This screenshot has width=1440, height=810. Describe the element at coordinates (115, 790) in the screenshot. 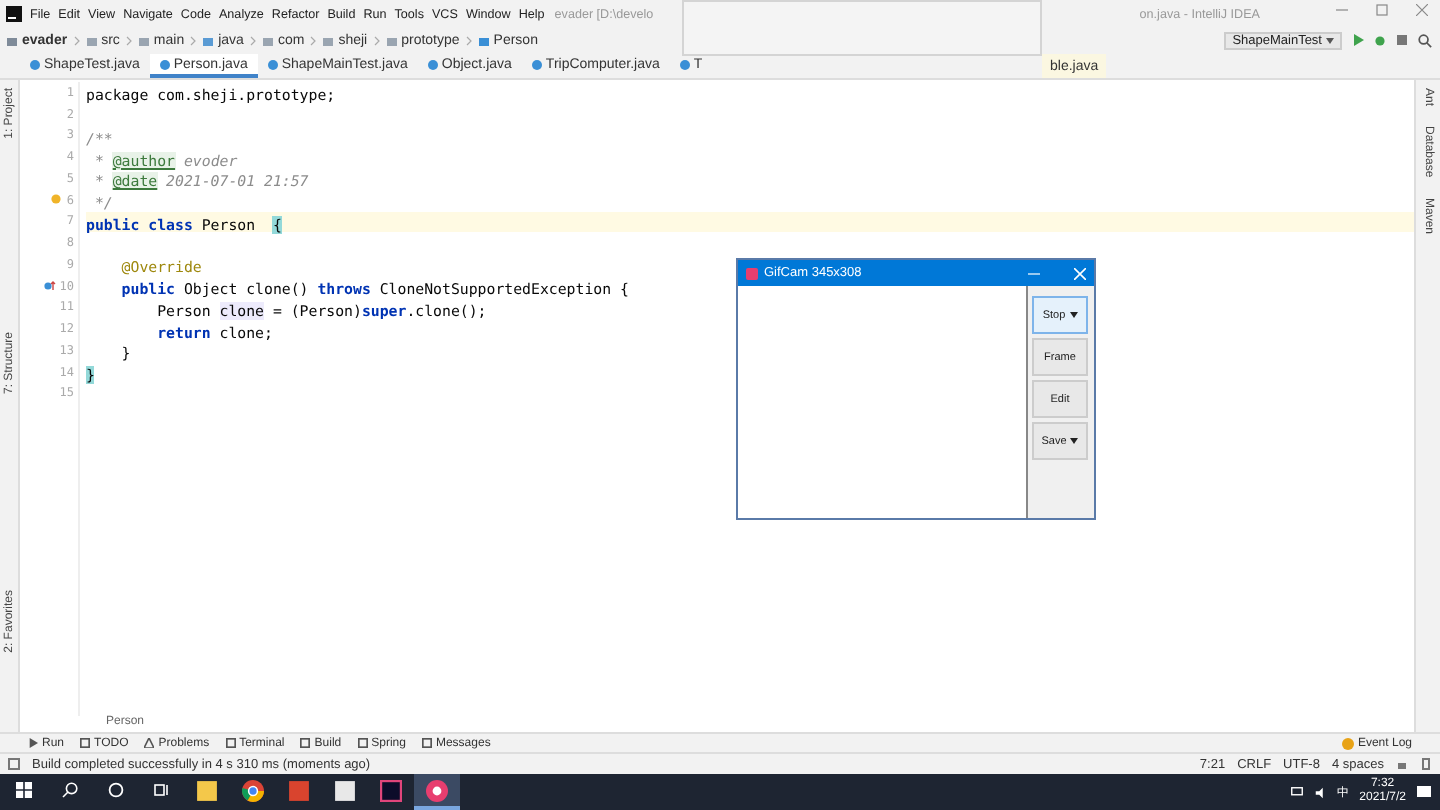

I see `circle-icon` at that location.